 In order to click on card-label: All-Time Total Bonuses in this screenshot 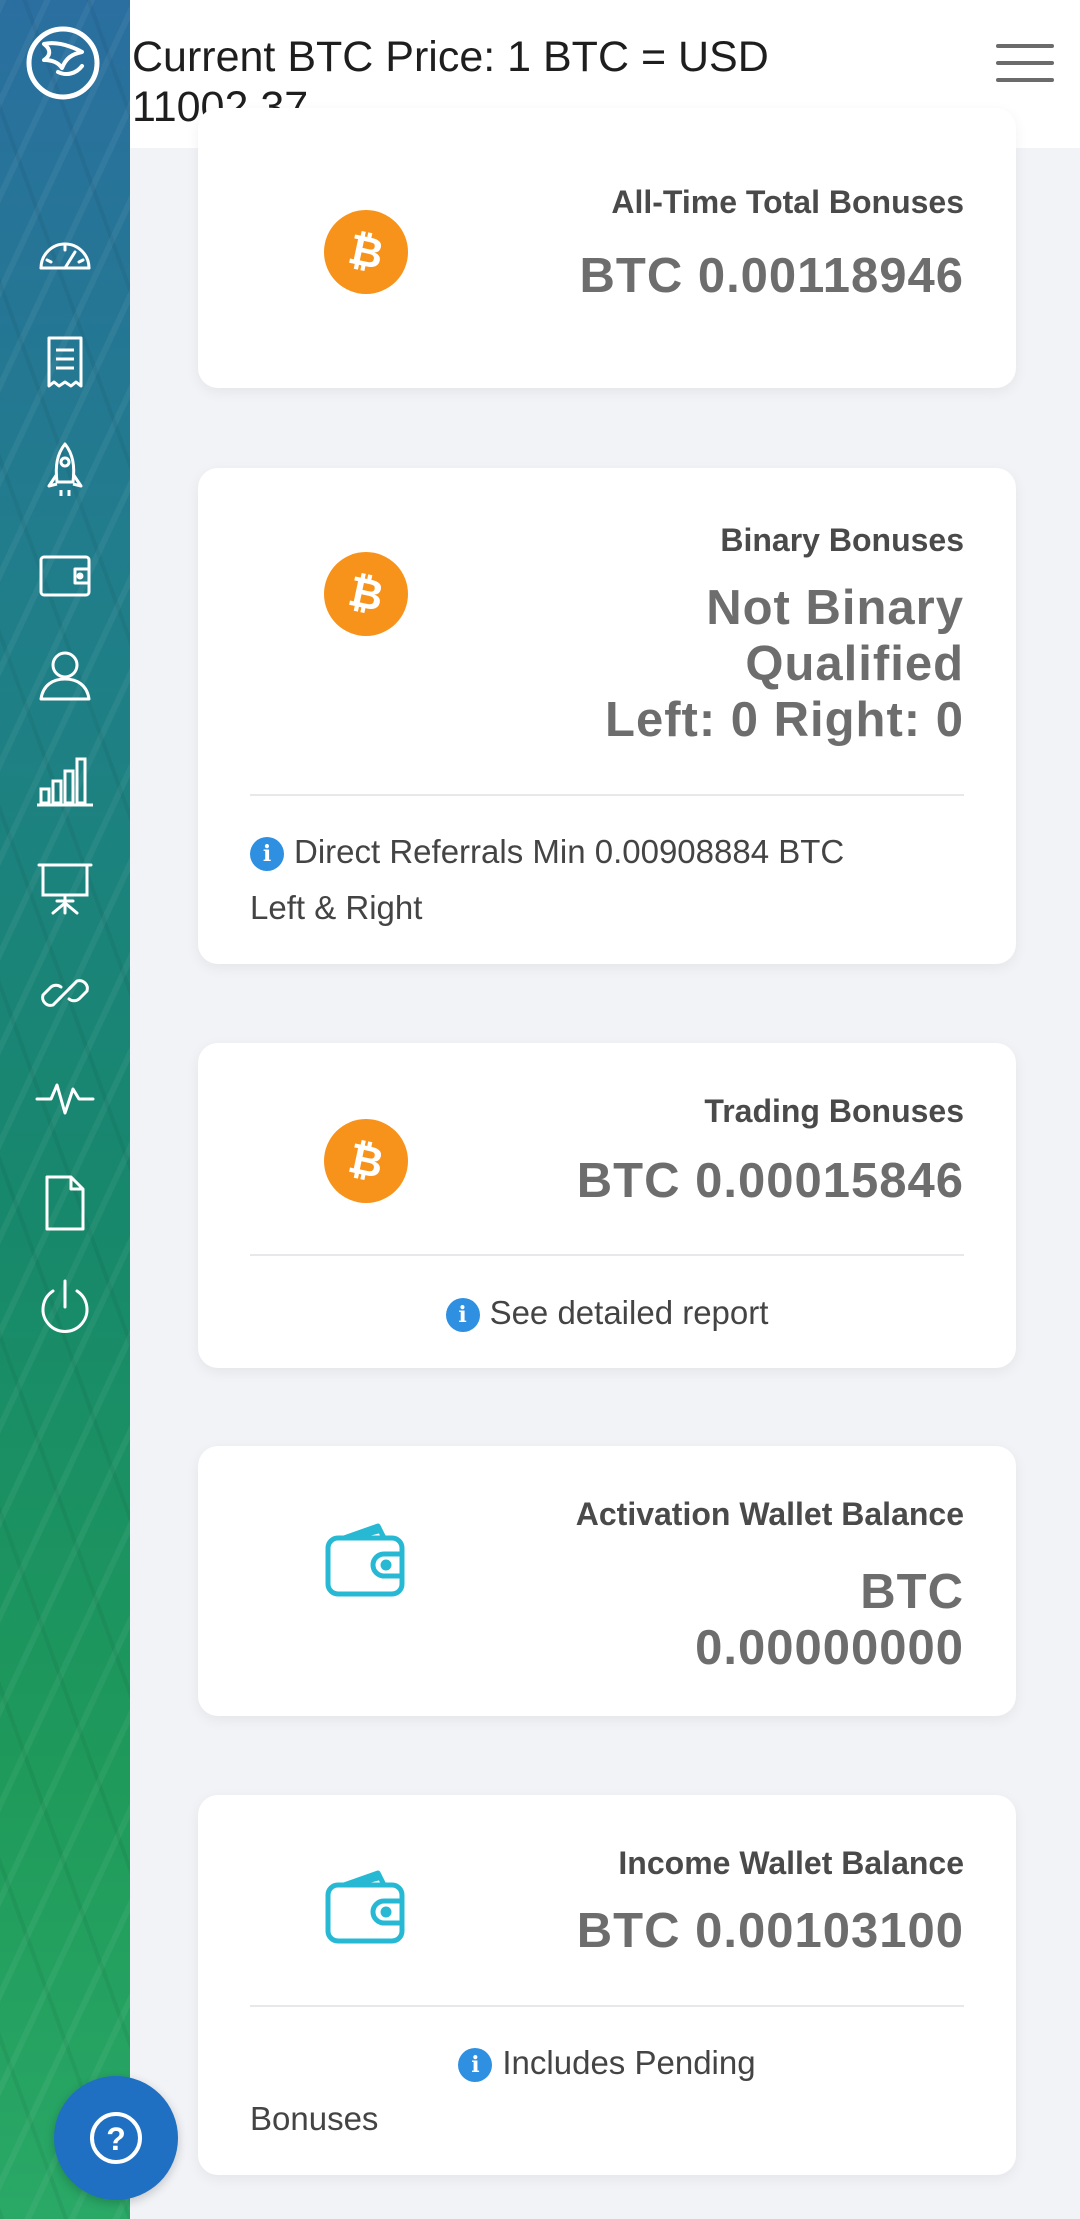, I will do `click(787, 202)`.